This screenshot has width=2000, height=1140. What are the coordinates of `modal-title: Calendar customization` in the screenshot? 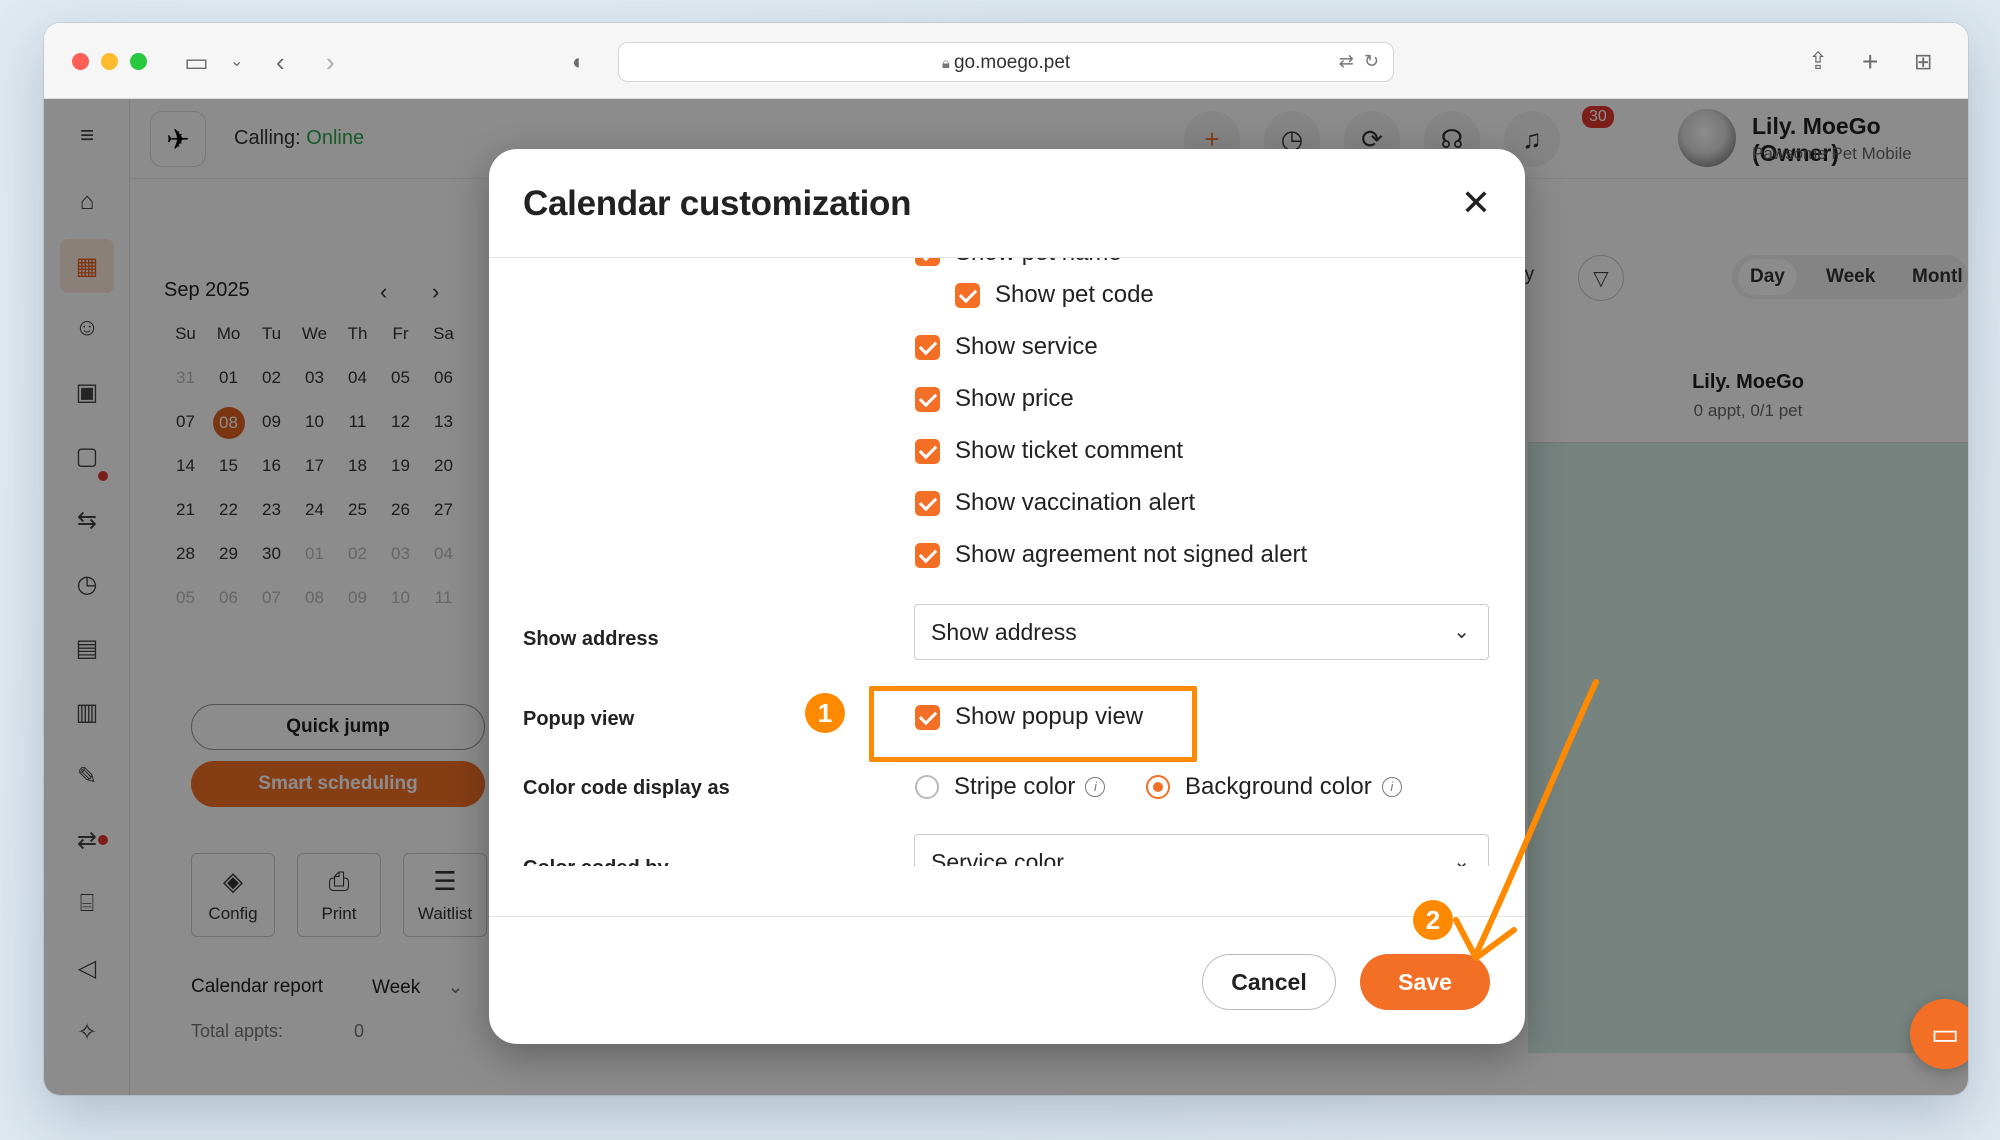 It's located at (717, 203).